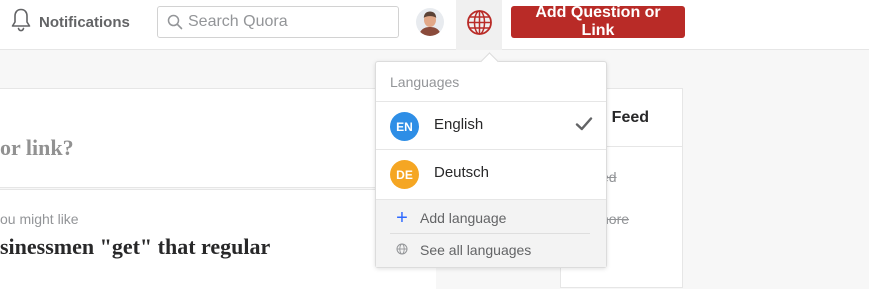 The image size is (869, 289). I want to click on suggestion-label: ou might like, so click(39, 219).